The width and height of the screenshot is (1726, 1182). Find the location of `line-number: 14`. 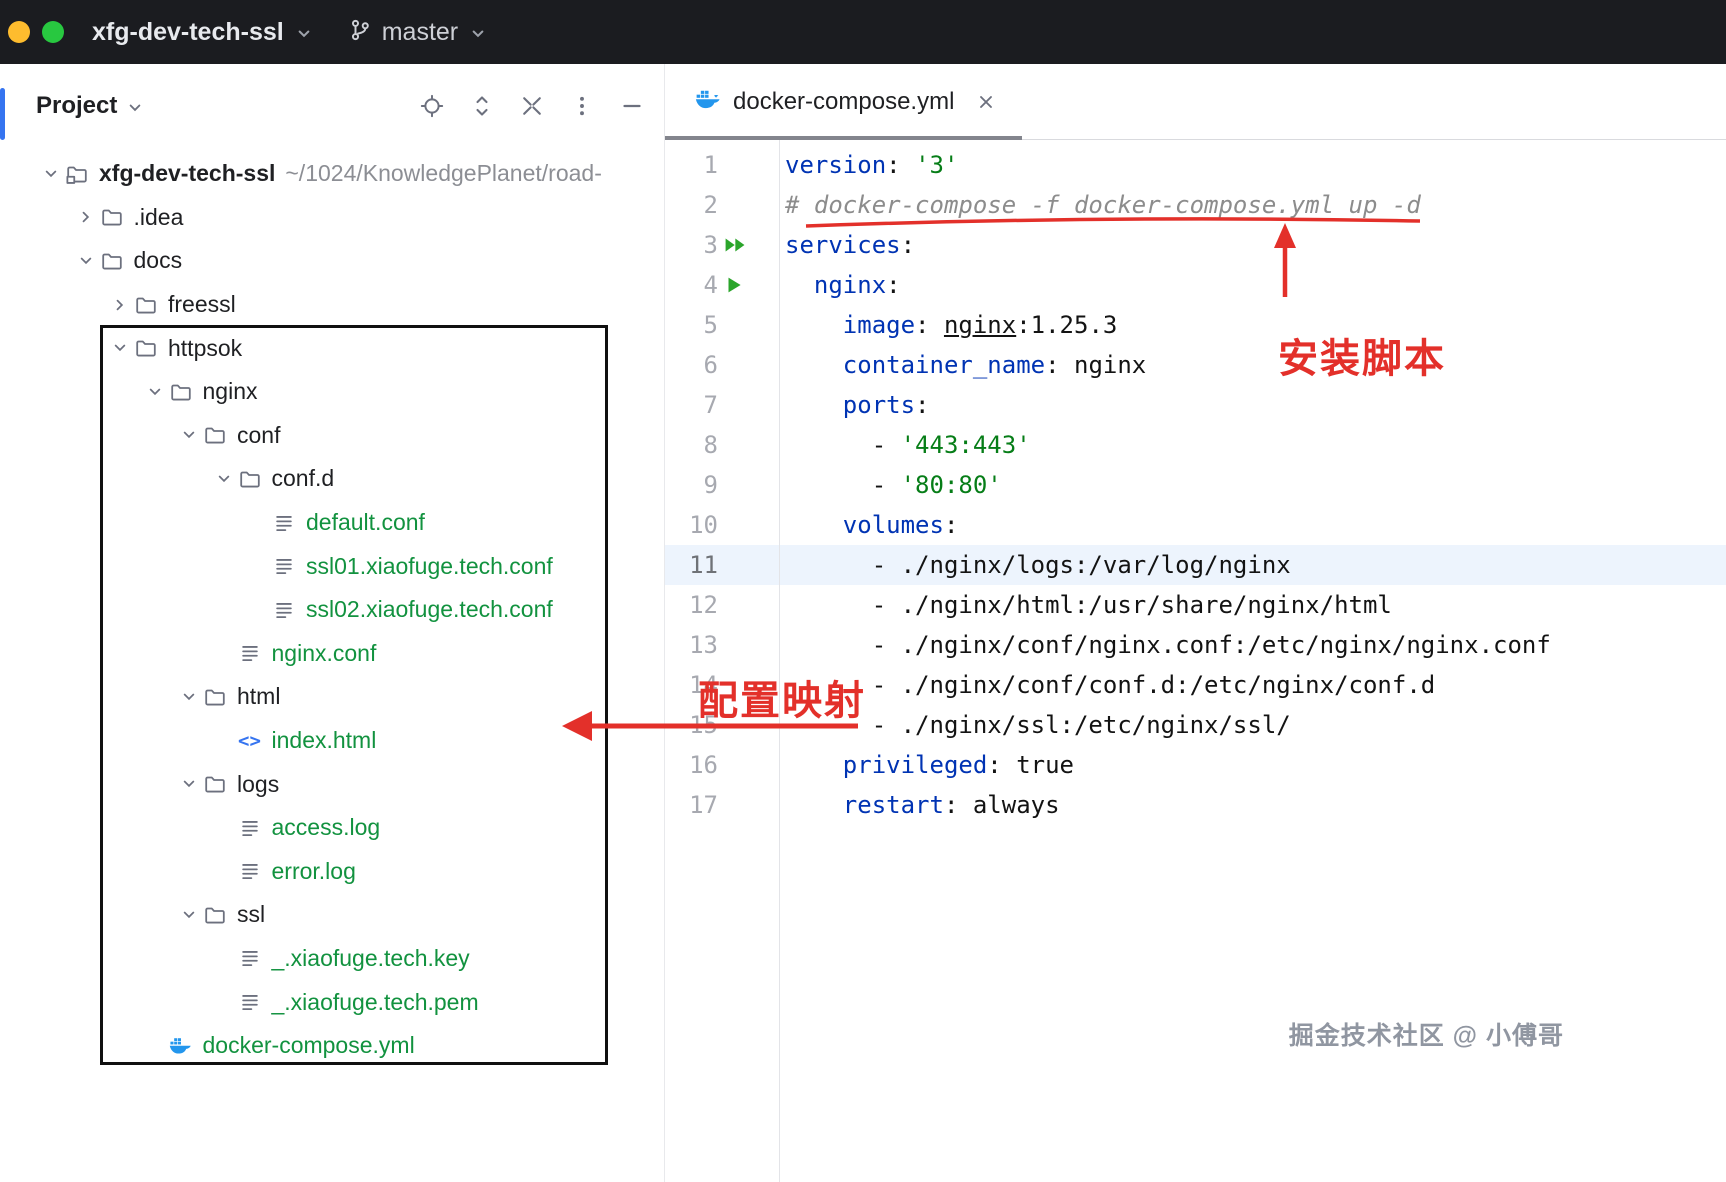

line-number: 14 is located at coordinates (691, 685).